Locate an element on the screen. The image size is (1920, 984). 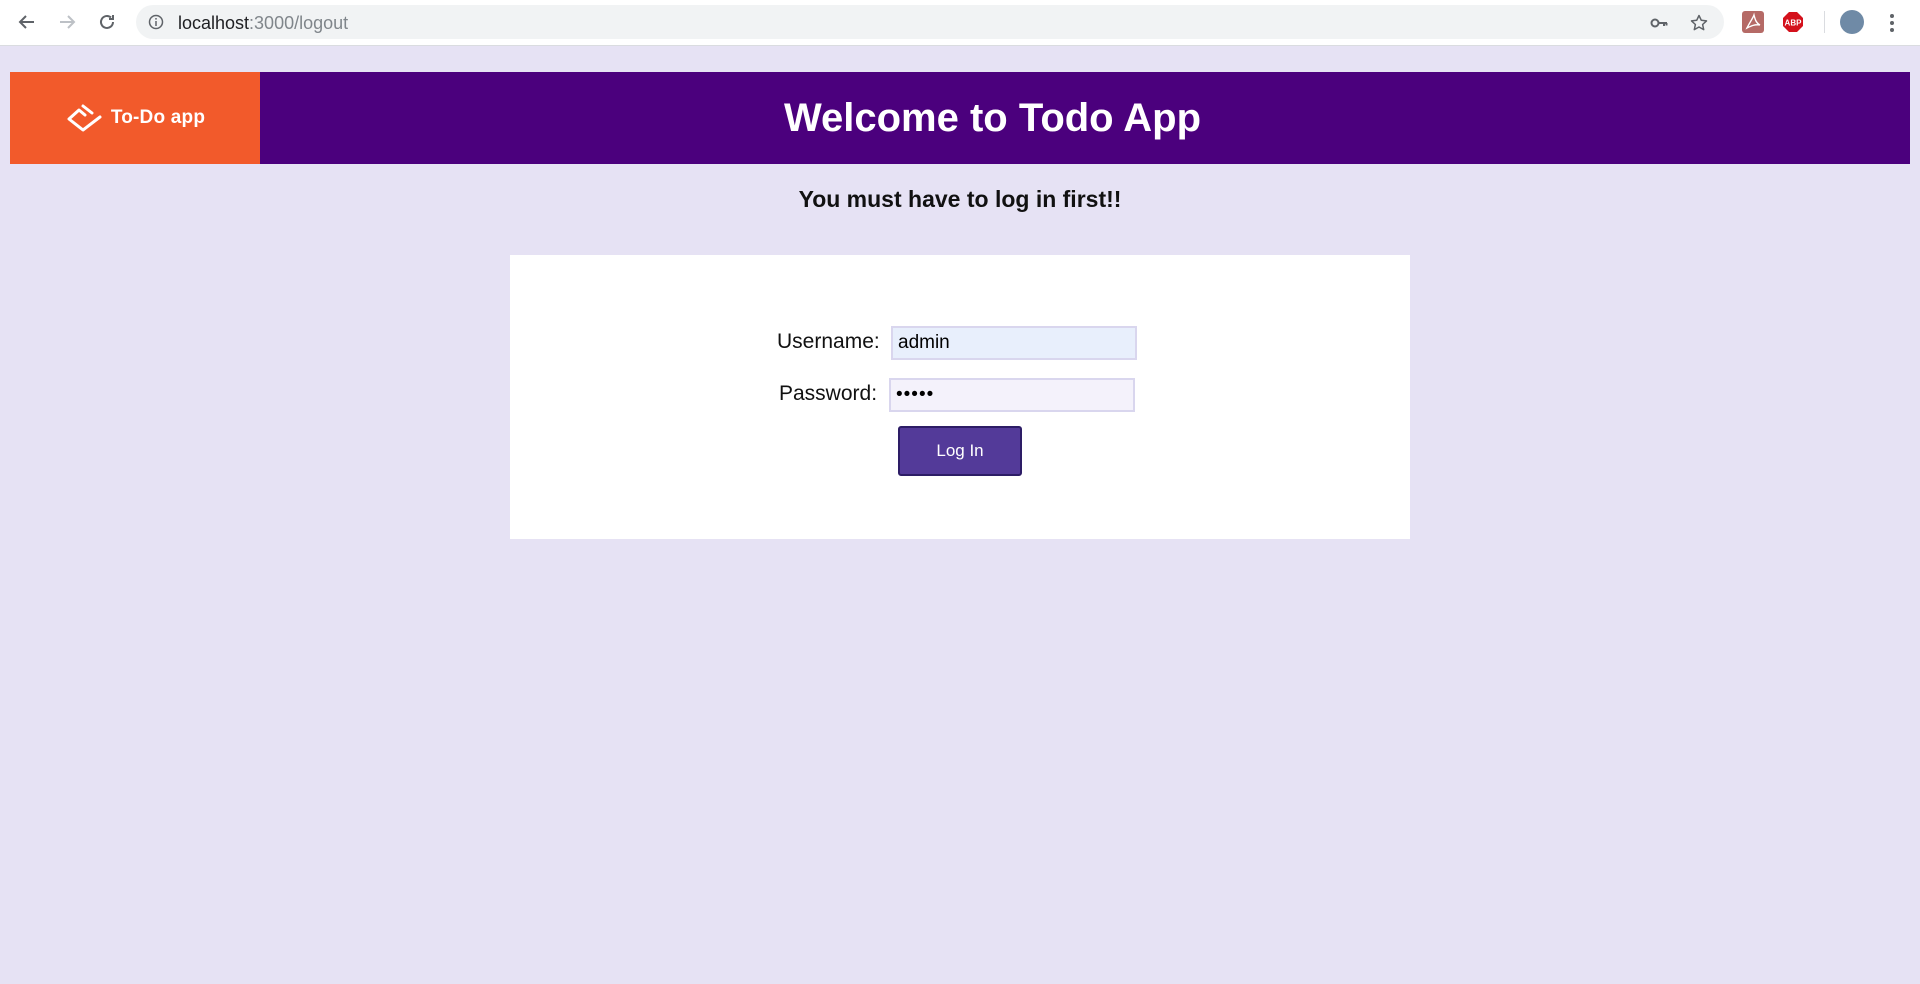
app-logo: To-Do app is located at coordinates (135, 118).